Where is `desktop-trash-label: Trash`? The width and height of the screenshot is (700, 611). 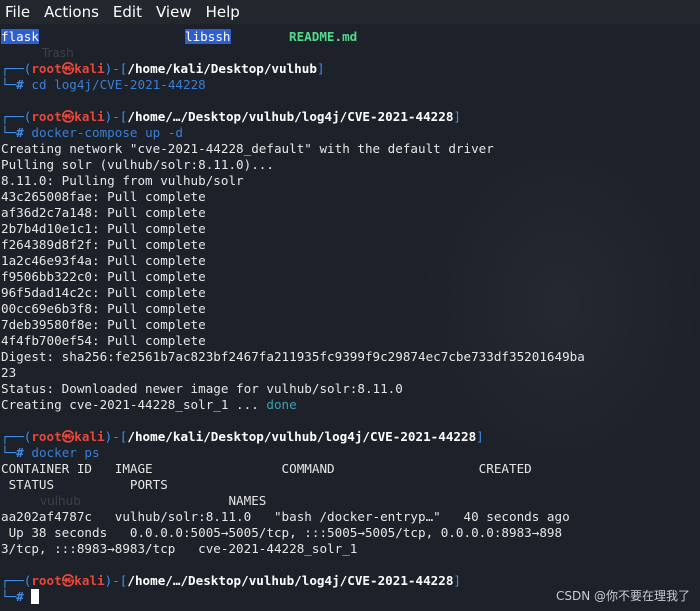
desktop-trash-label: Trash is located at coordinates (58, 53).